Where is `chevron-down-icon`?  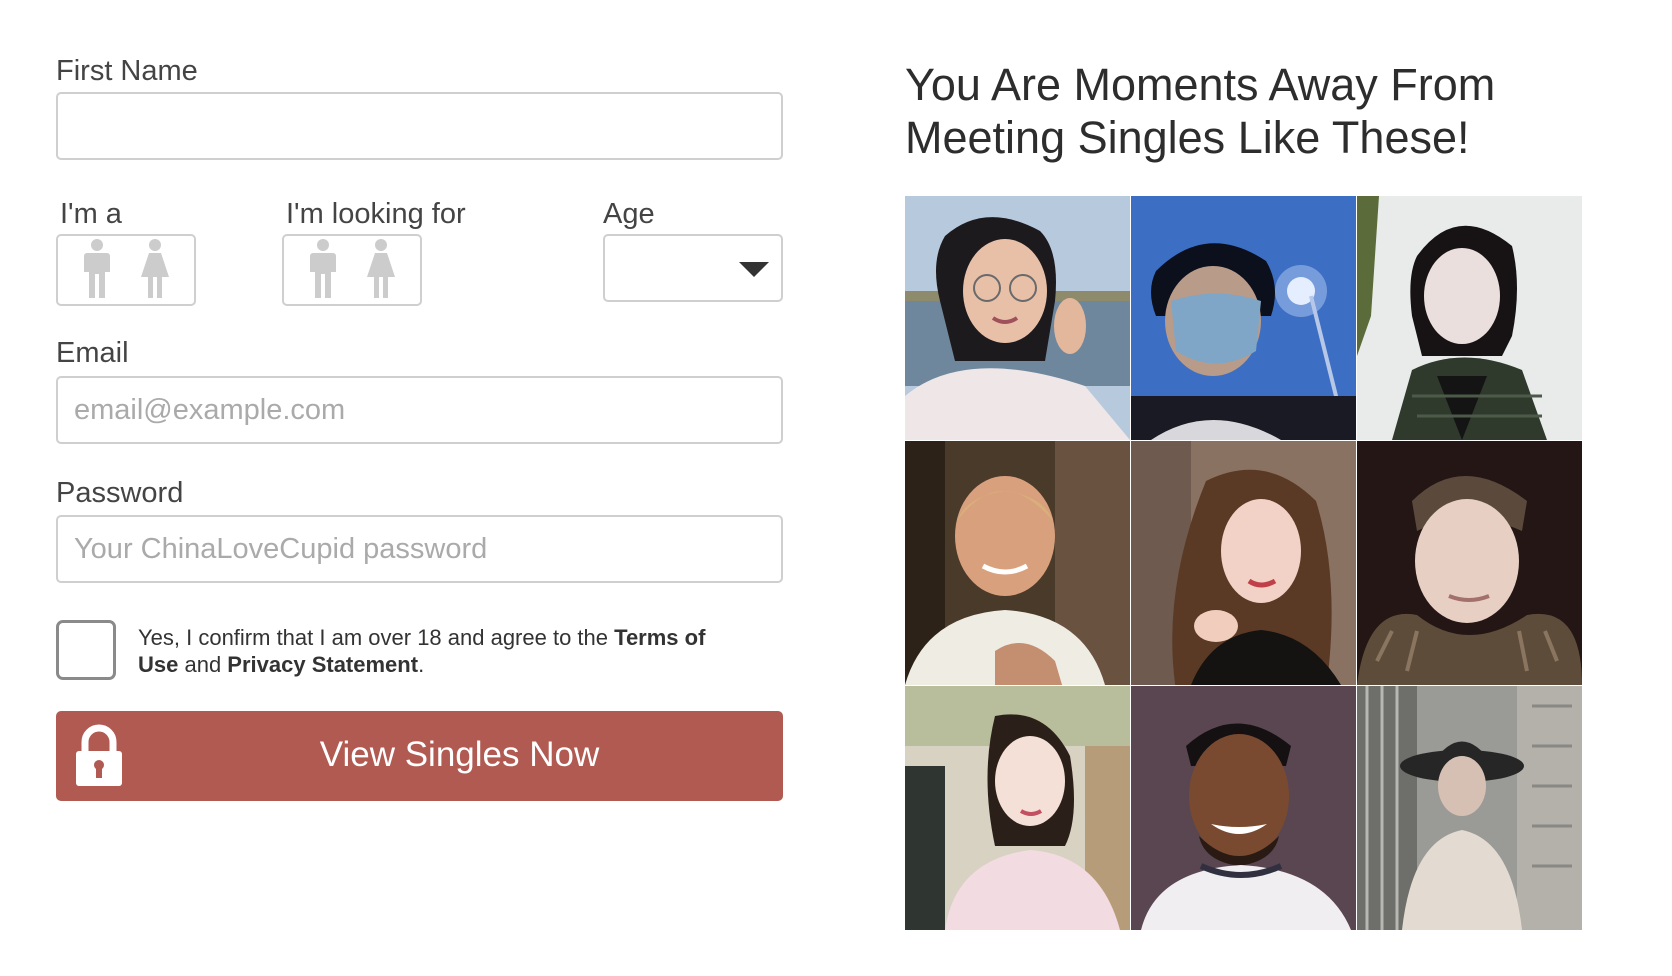
chevron-down-icon is located at coordinates (754, 269).